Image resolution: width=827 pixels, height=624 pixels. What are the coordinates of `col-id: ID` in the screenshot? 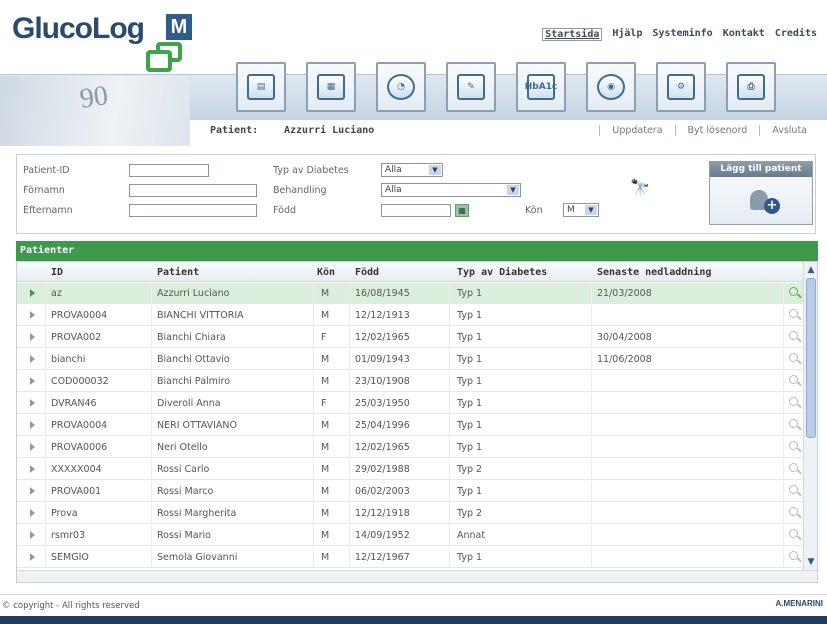 It's located at (57, 272).